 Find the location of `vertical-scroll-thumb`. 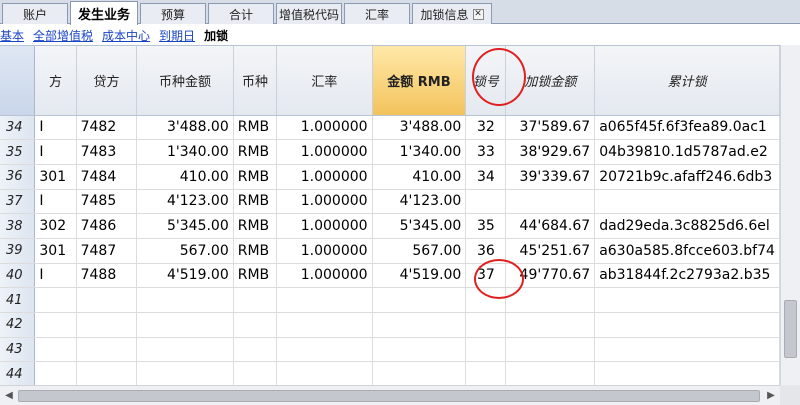

vertical-scroll-thumb is located at coordinates (790, 329).